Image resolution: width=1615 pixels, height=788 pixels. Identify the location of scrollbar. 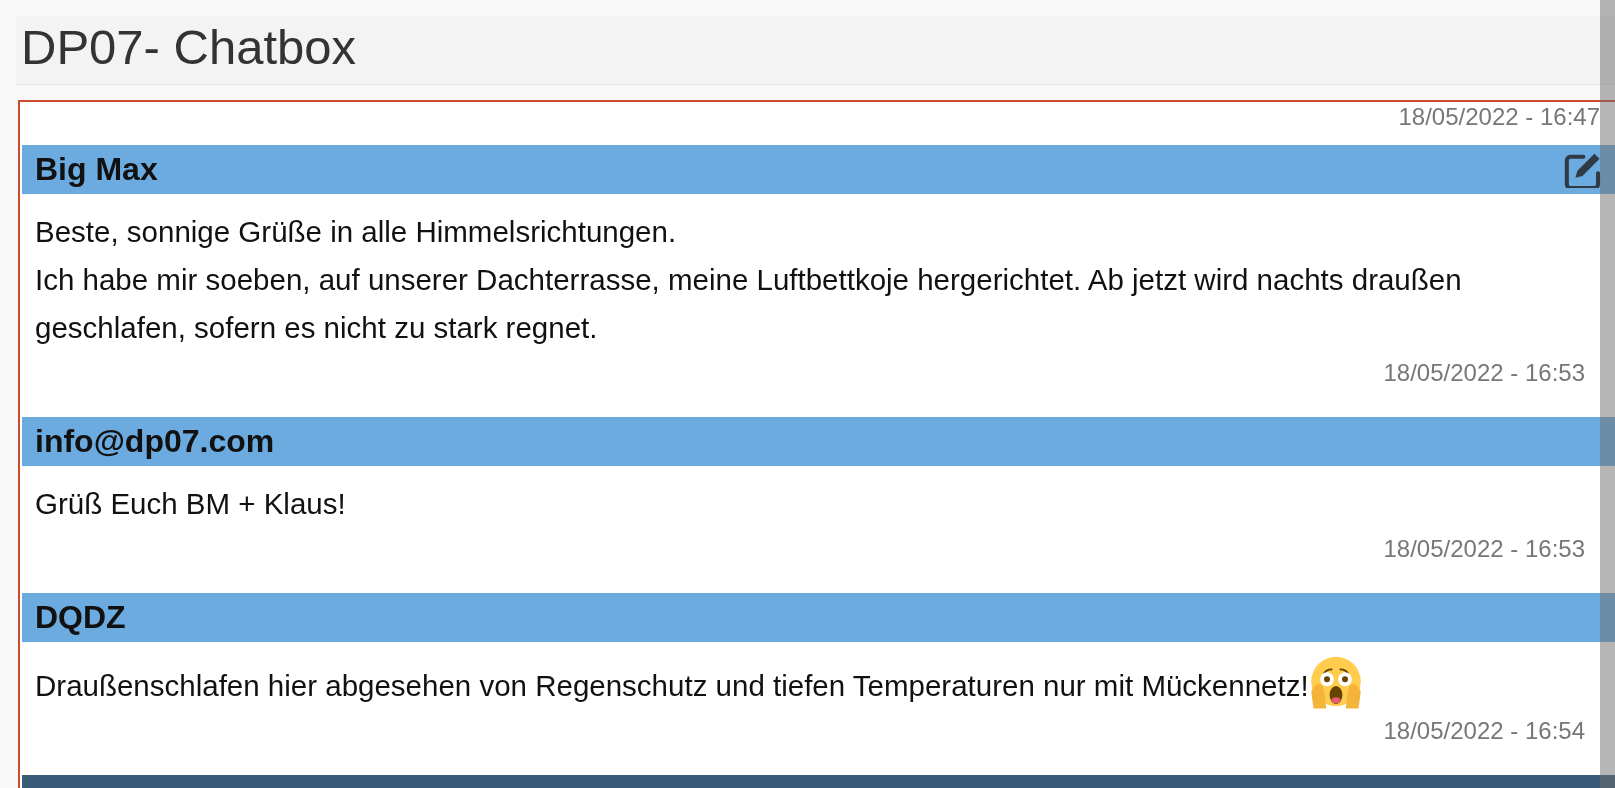
(1607, 394).